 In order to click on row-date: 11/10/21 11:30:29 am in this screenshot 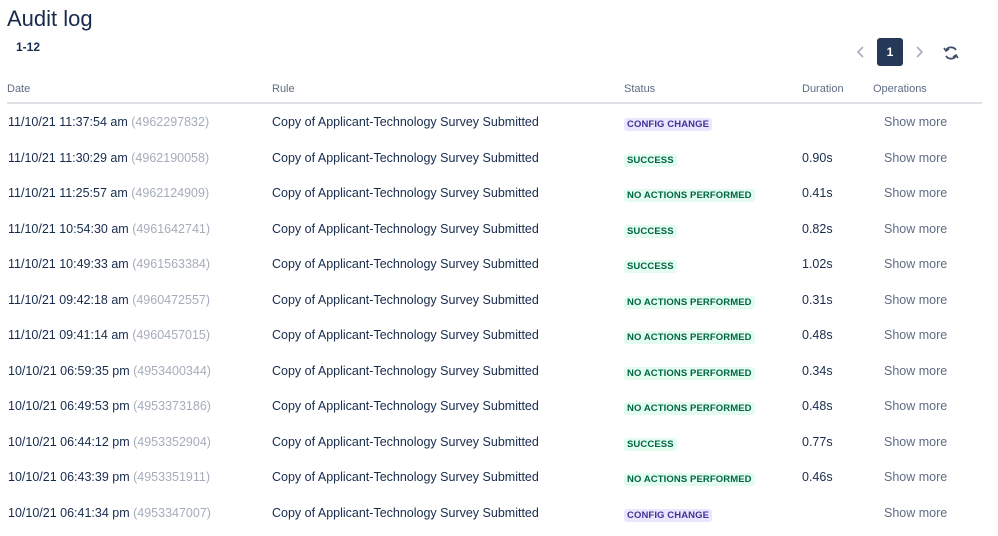, I will do `click(68, 157)`.